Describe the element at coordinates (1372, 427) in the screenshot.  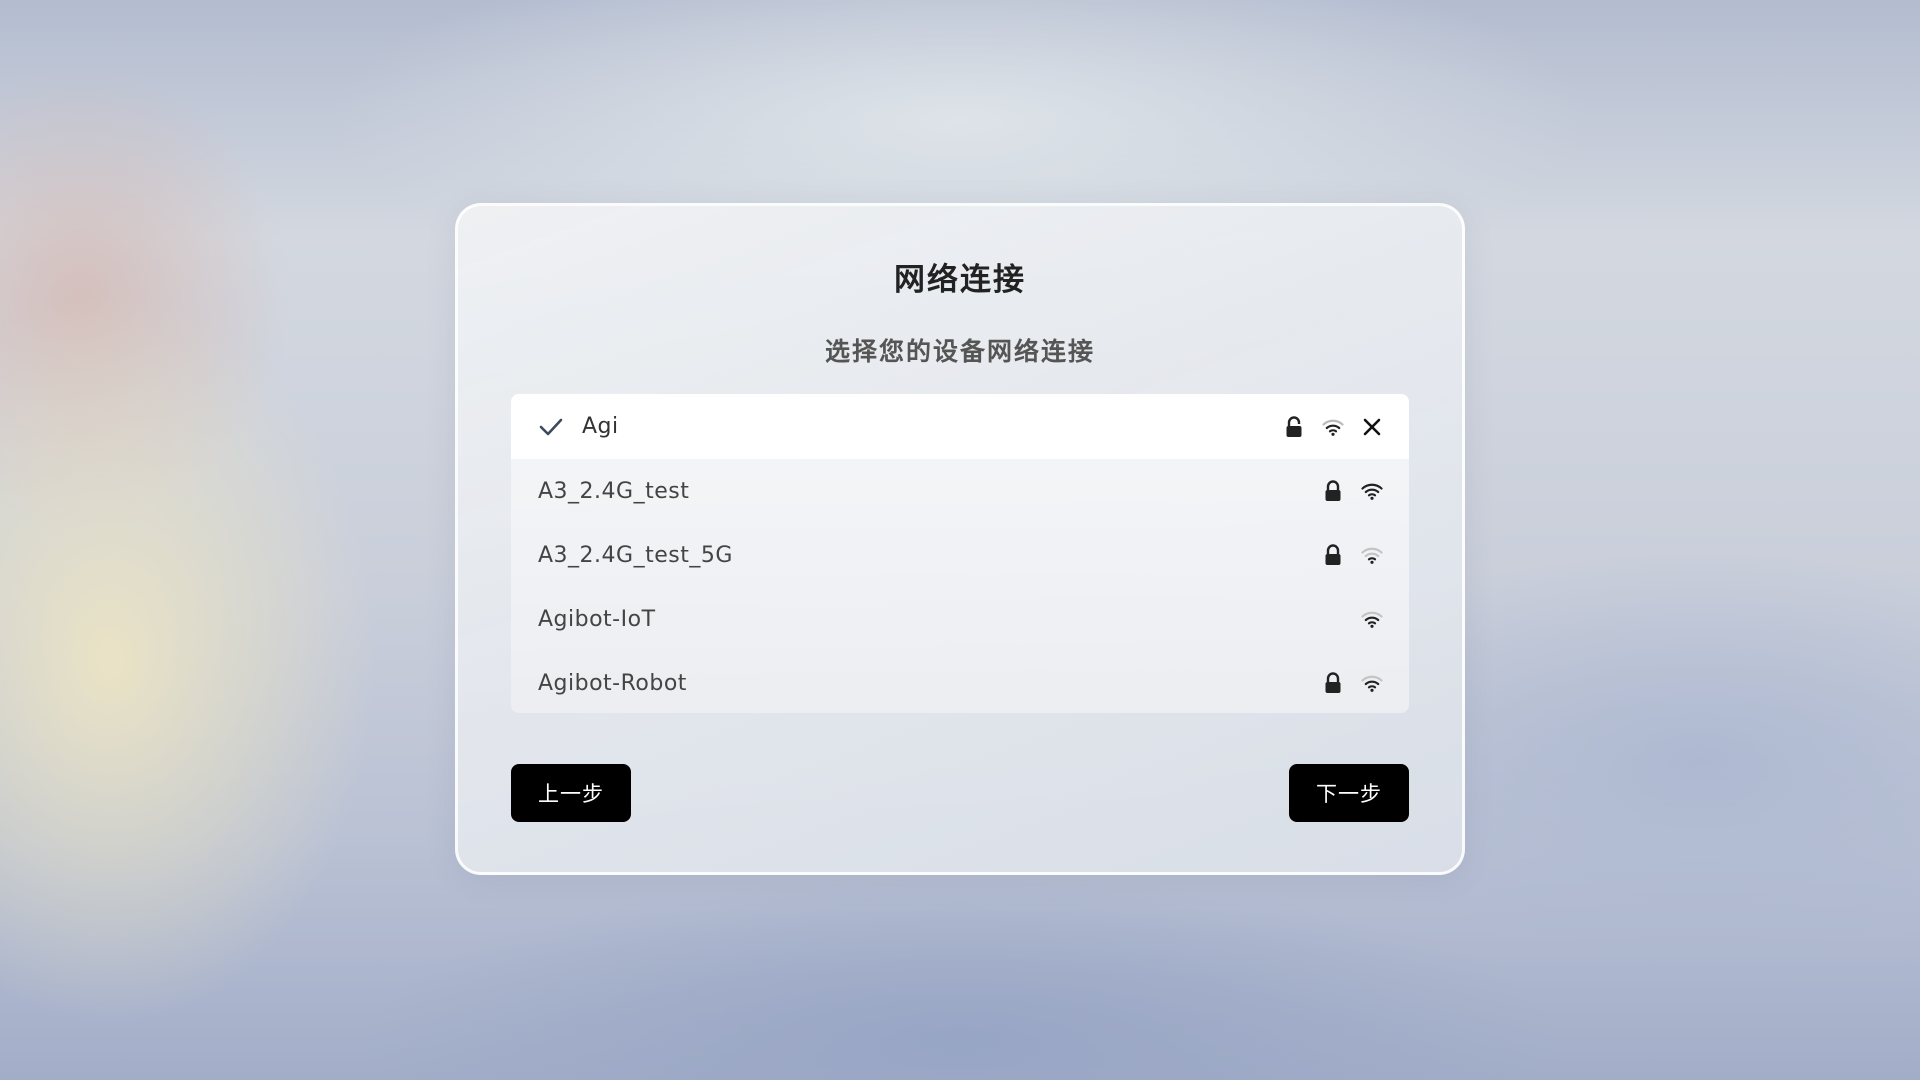
I see `close-icon` at that location.